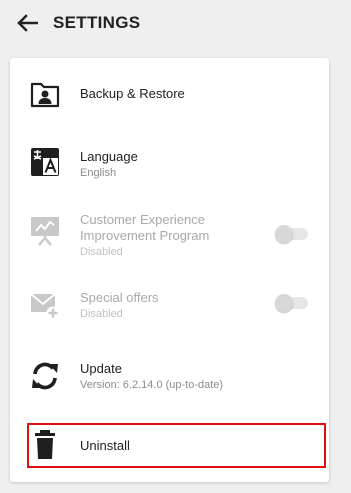  What do you see at coordinates (152, 385) in the screenshot?
I see `item-subtitle: Version: 6.2.14.0 (up-to-date)` at bounding box center [152, 385].